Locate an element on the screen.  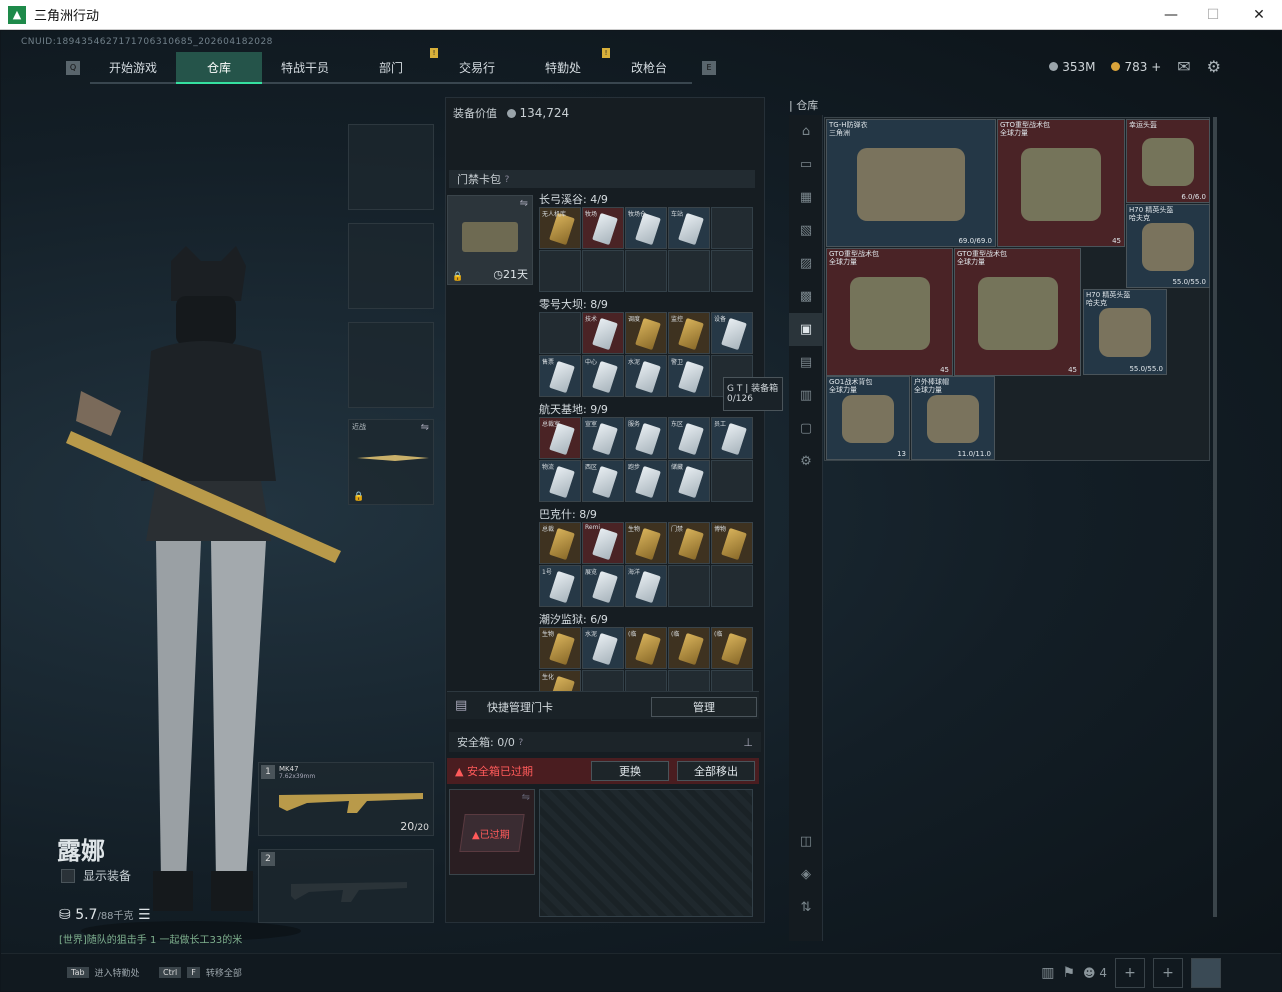
access-card: 总裁 is located at coordinates (560, 543).